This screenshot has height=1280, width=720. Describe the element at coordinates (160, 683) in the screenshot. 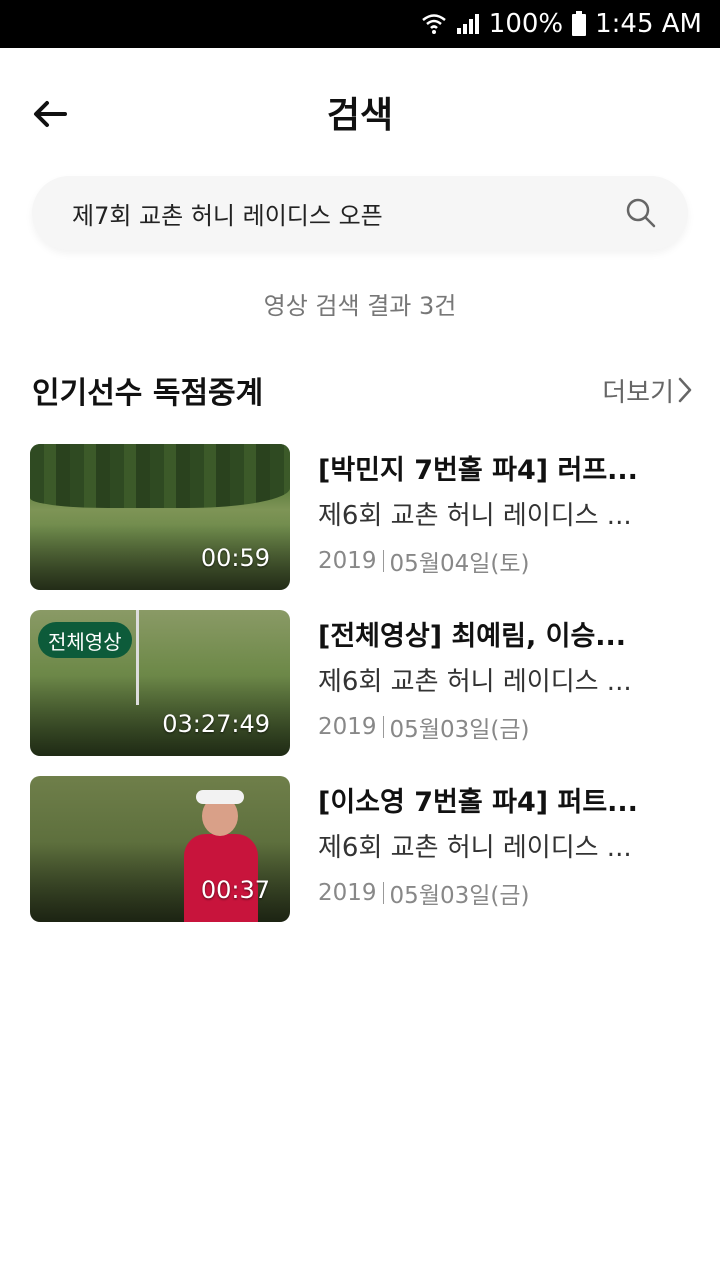

I see `video-thumbnail: 전체영상 03:27:49` at that location.